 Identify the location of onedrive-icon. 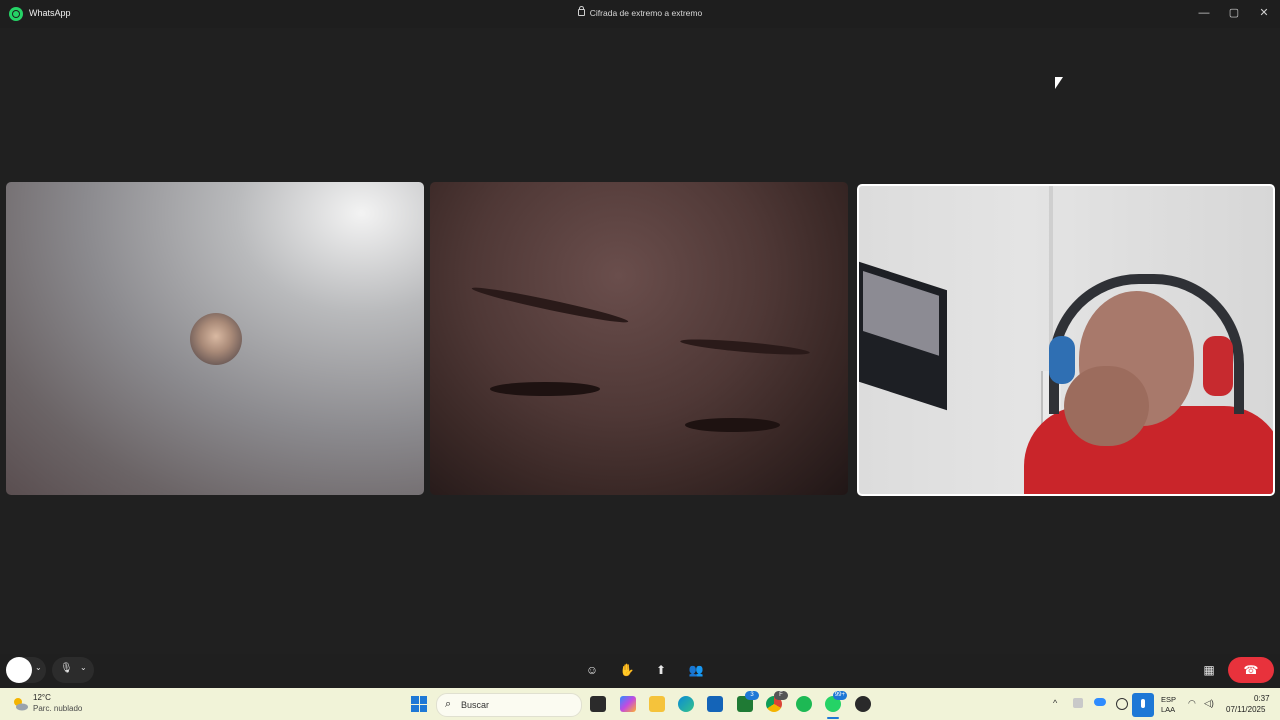
(1100, 702).